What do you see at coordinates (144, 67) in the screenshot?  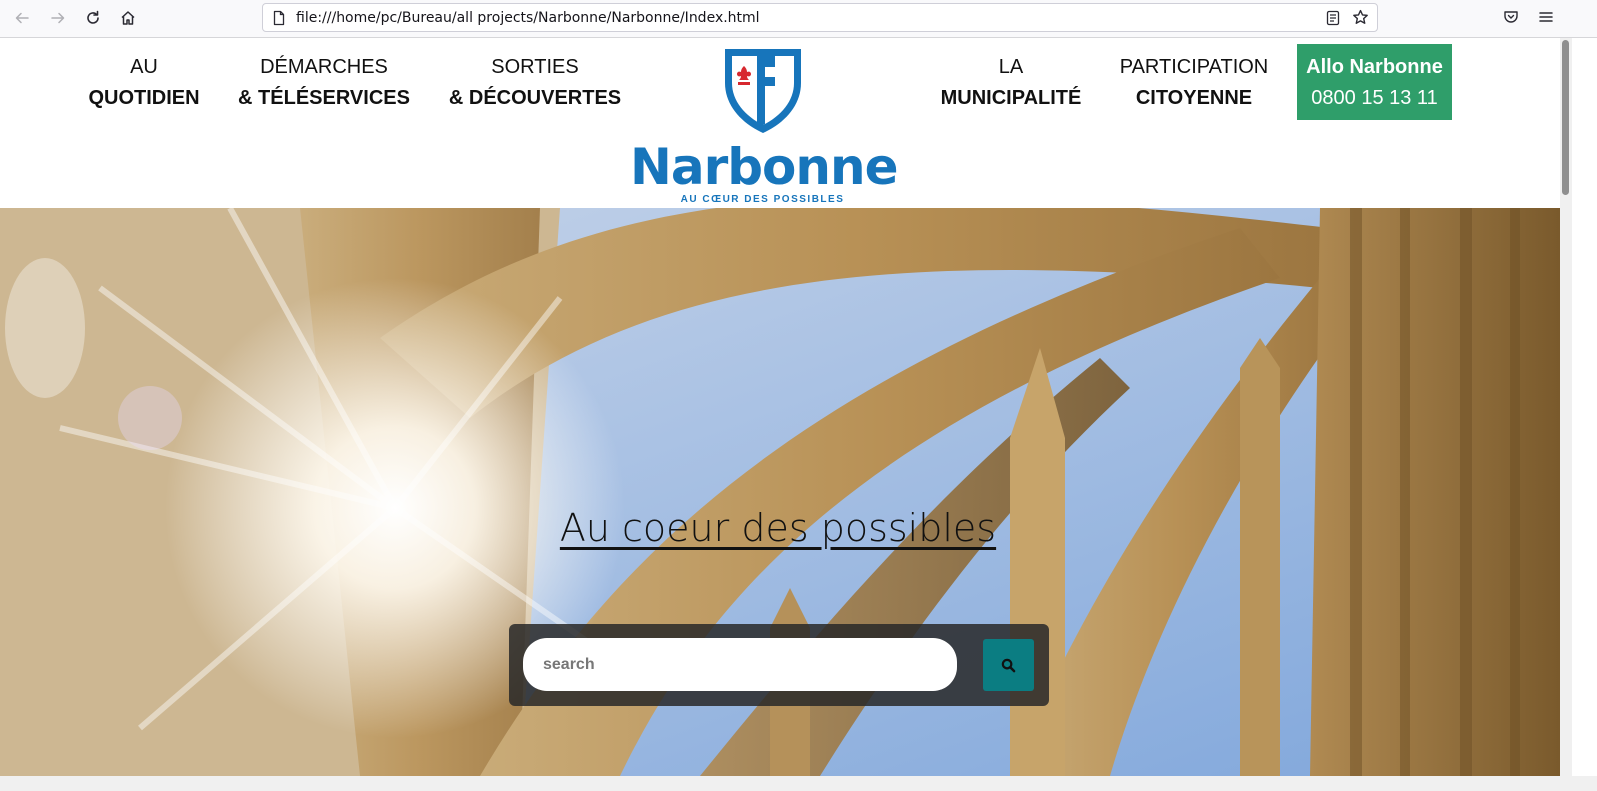 I see `menu-label-line1: AU` at bounding box center [144, 67].